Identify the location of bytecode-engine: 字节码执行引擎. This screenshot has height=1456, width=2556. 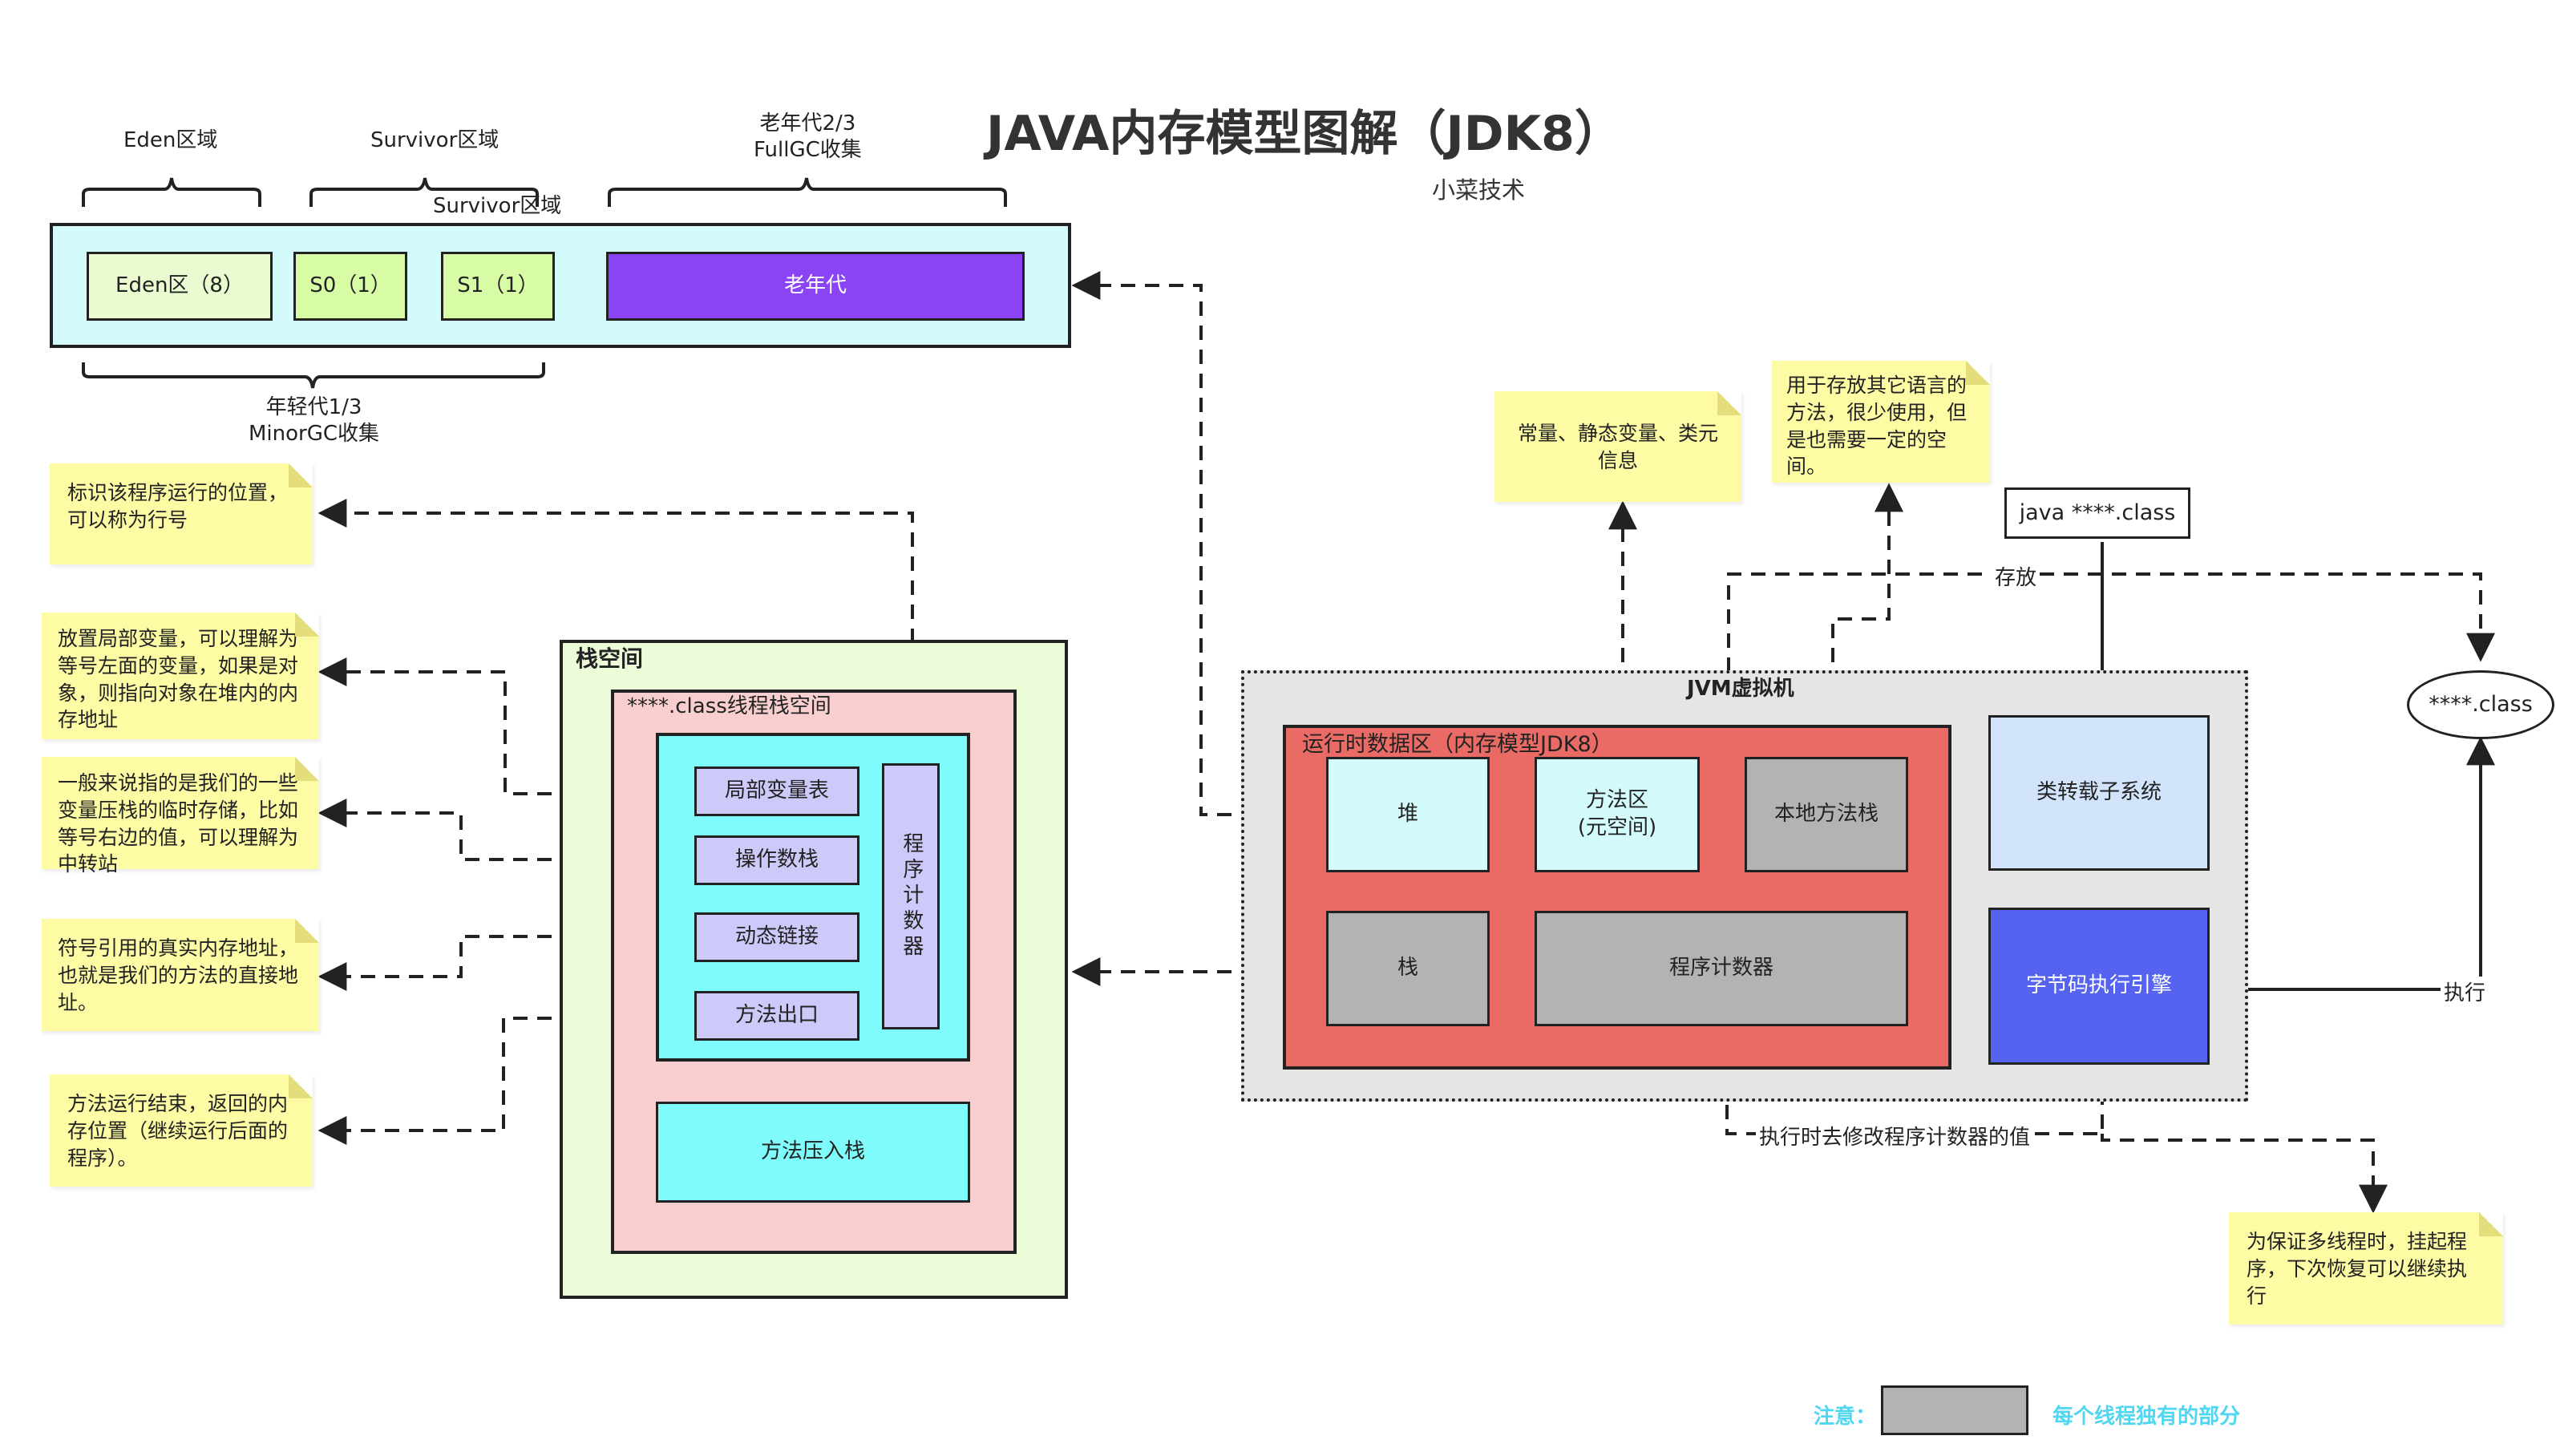
(2099, 987).